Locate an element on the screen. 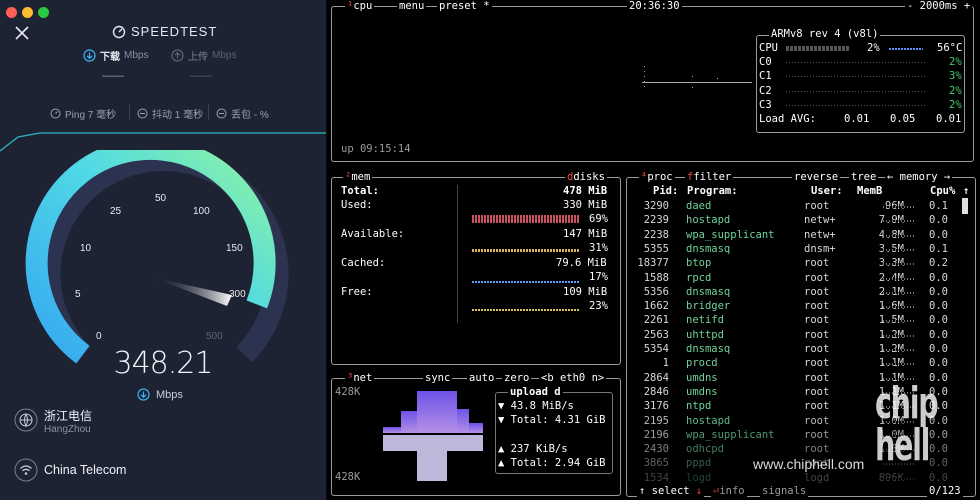  gauge-label-5: 5 is located at coordinates (78, 294).